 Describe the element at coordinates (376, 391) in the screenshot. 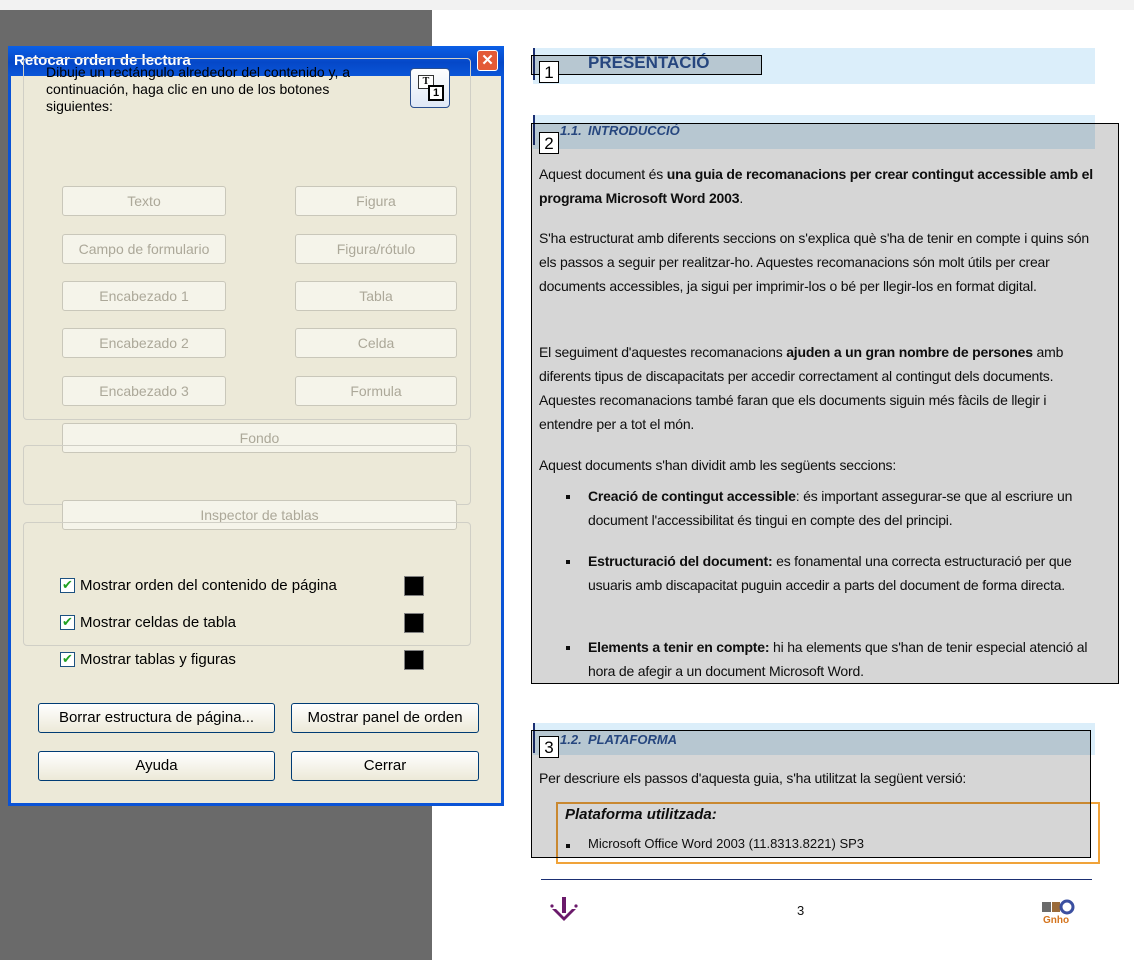

I see `formula-button: Formula` at that location.